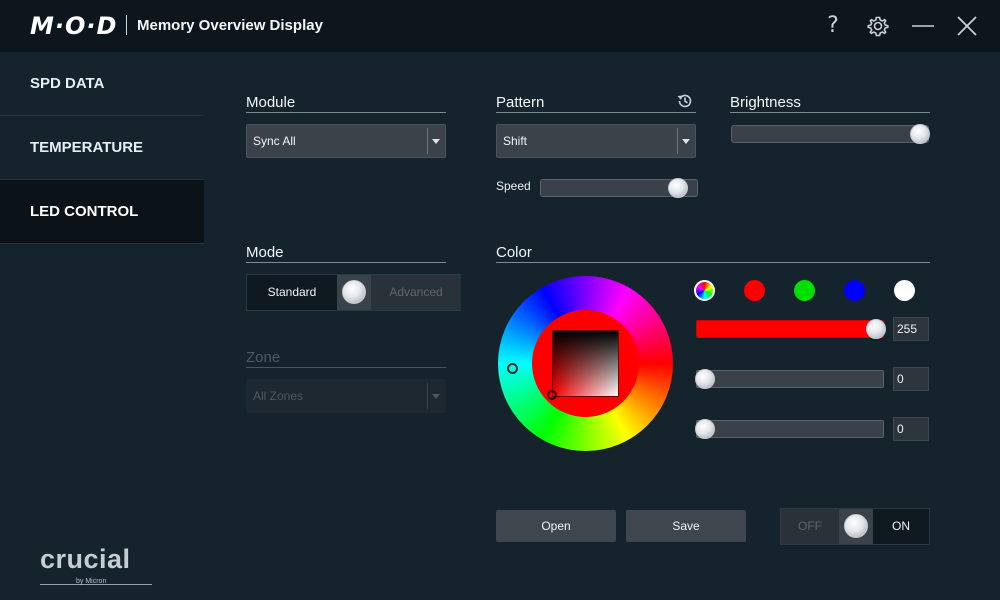  What do you see at coordinates (346, 396) in the screenshot?
I see `zone-dropdown: All Zones` at bounding box center [346, 396].